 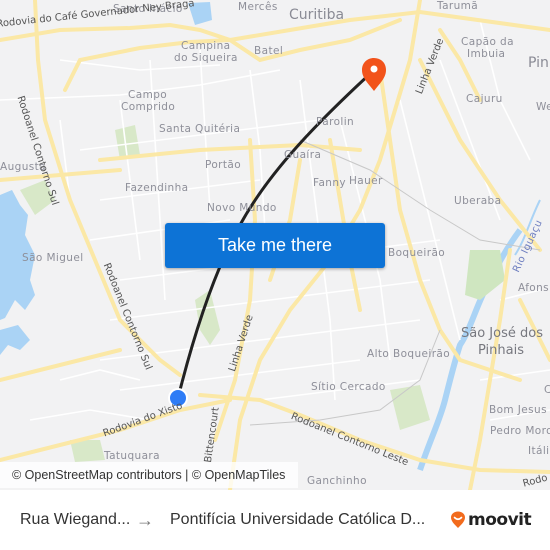 I want to click on place-label-ganchinho: Ganchinho, so click(x=337, y=481).